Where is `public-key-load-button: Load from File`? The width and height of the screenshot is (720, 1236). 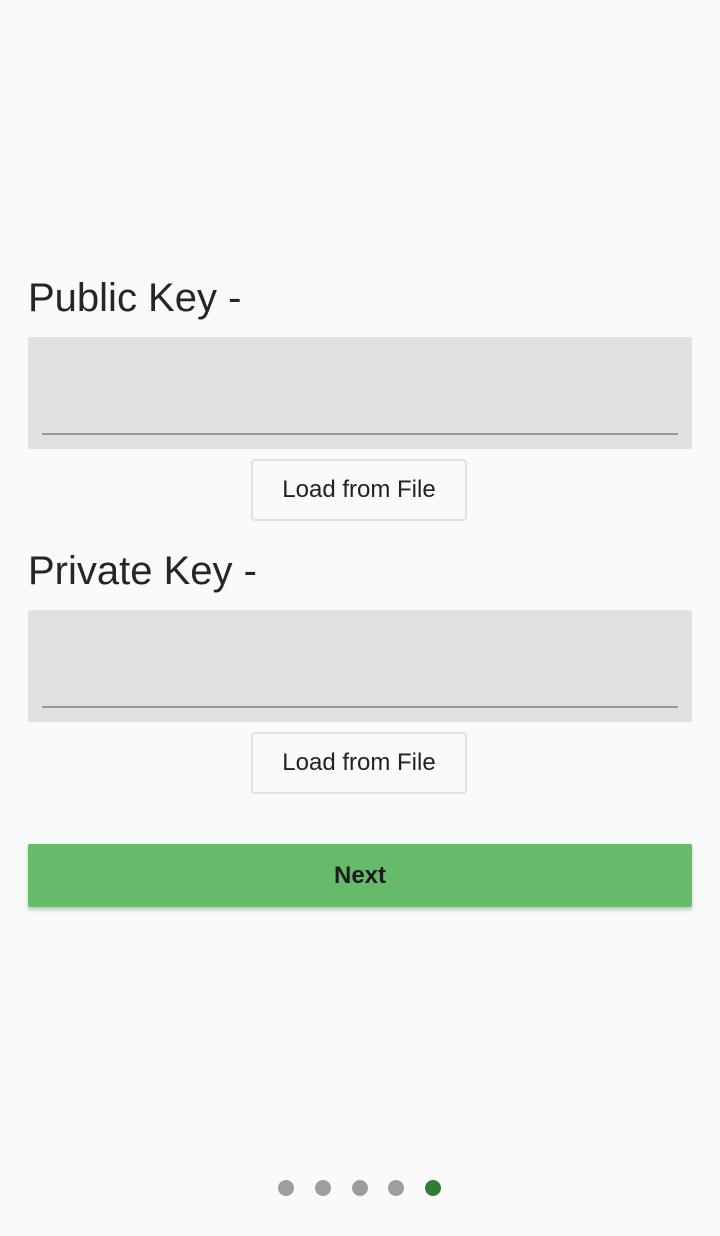 public-key-load-button: Load from File is located at coordinates (359, 490).